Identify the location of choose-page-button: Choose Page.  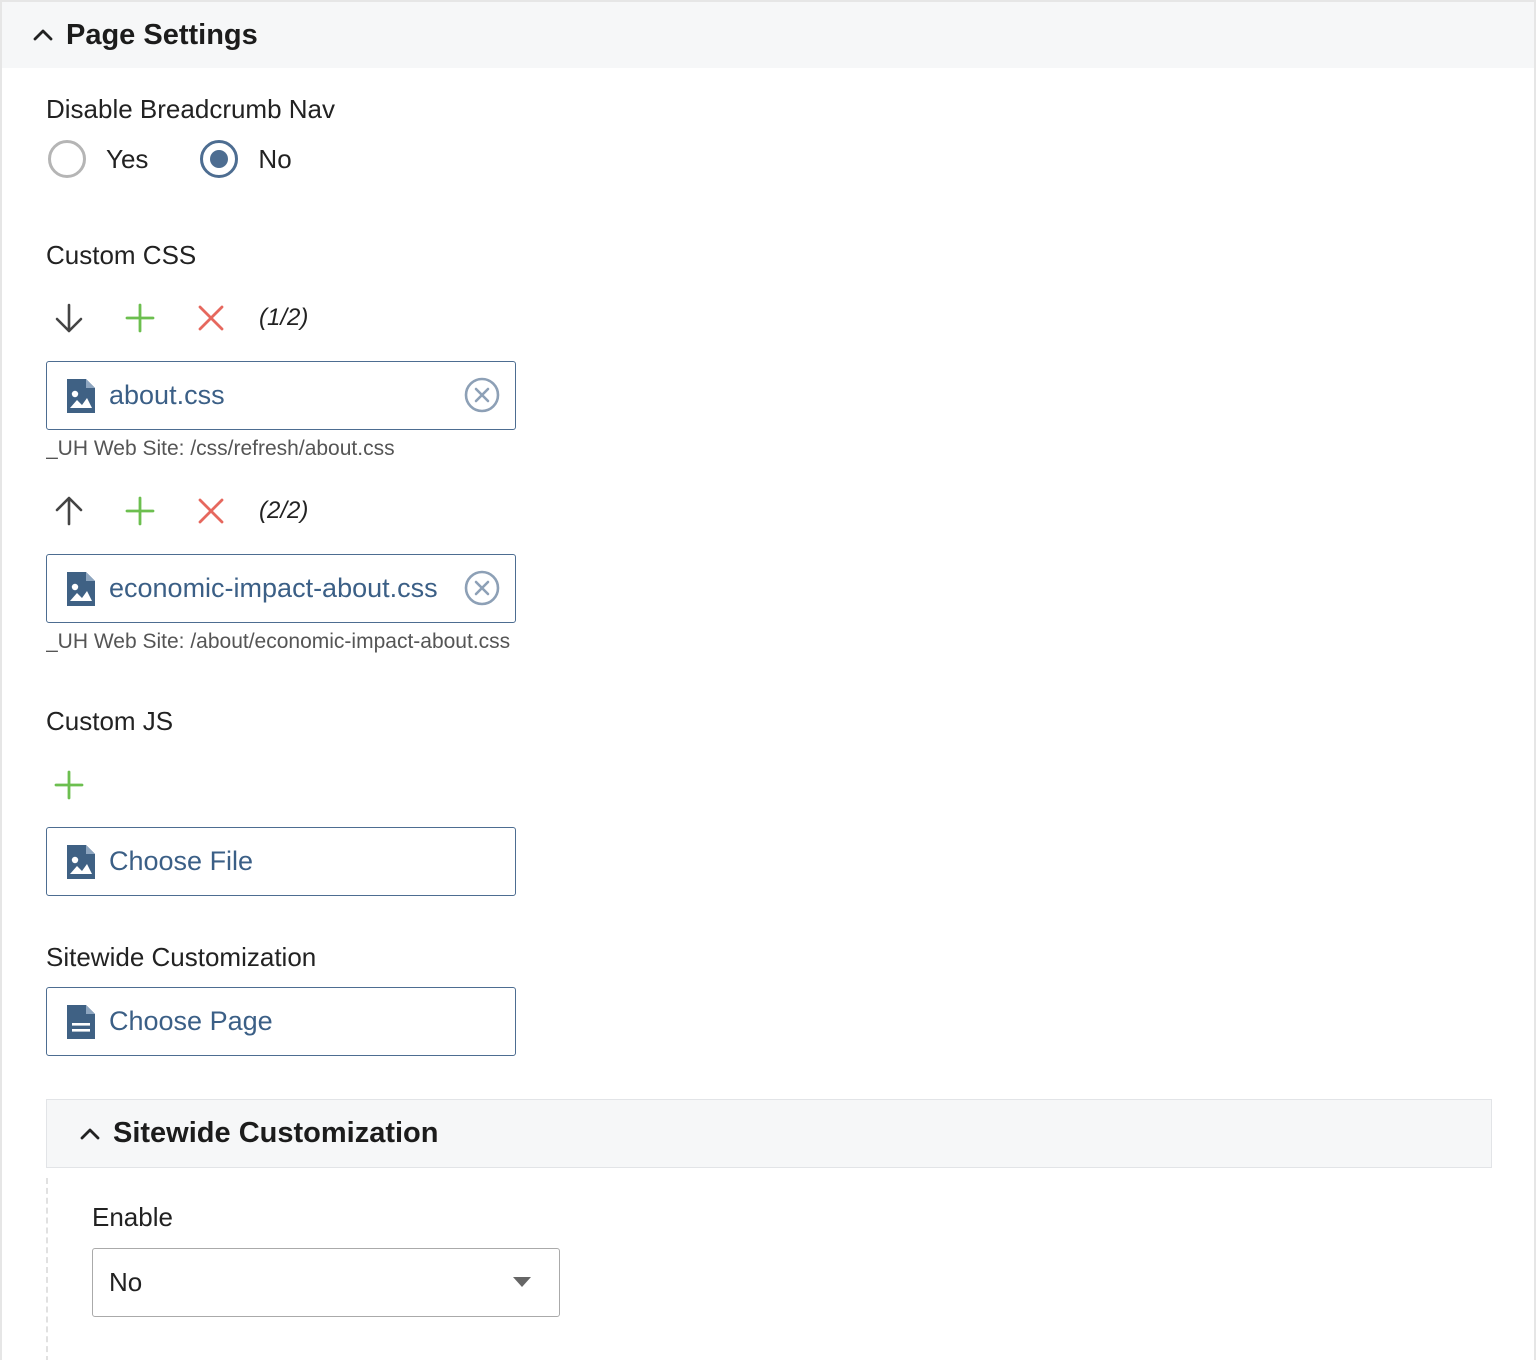
(281, 1021).